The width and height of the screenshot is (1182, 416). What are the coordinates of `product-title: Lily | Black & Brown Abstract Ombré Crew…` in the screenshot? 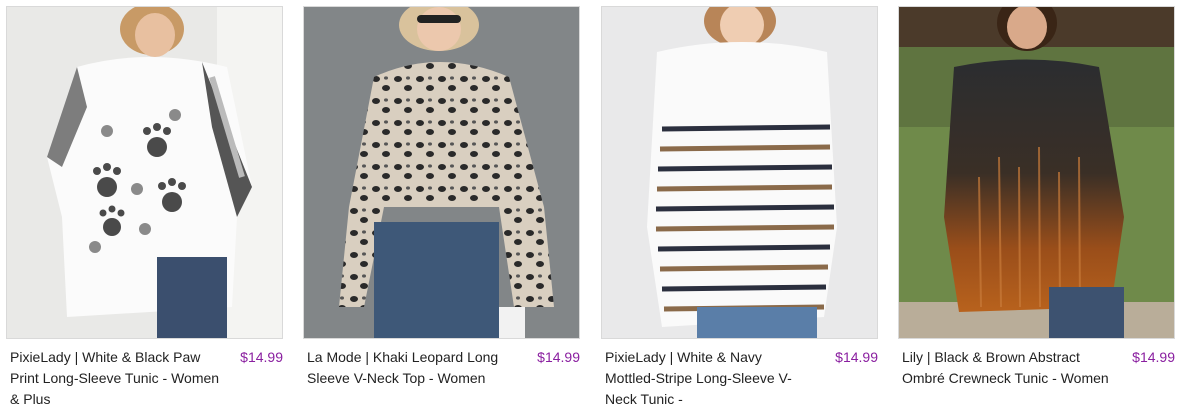 It's located at (1007, 368).